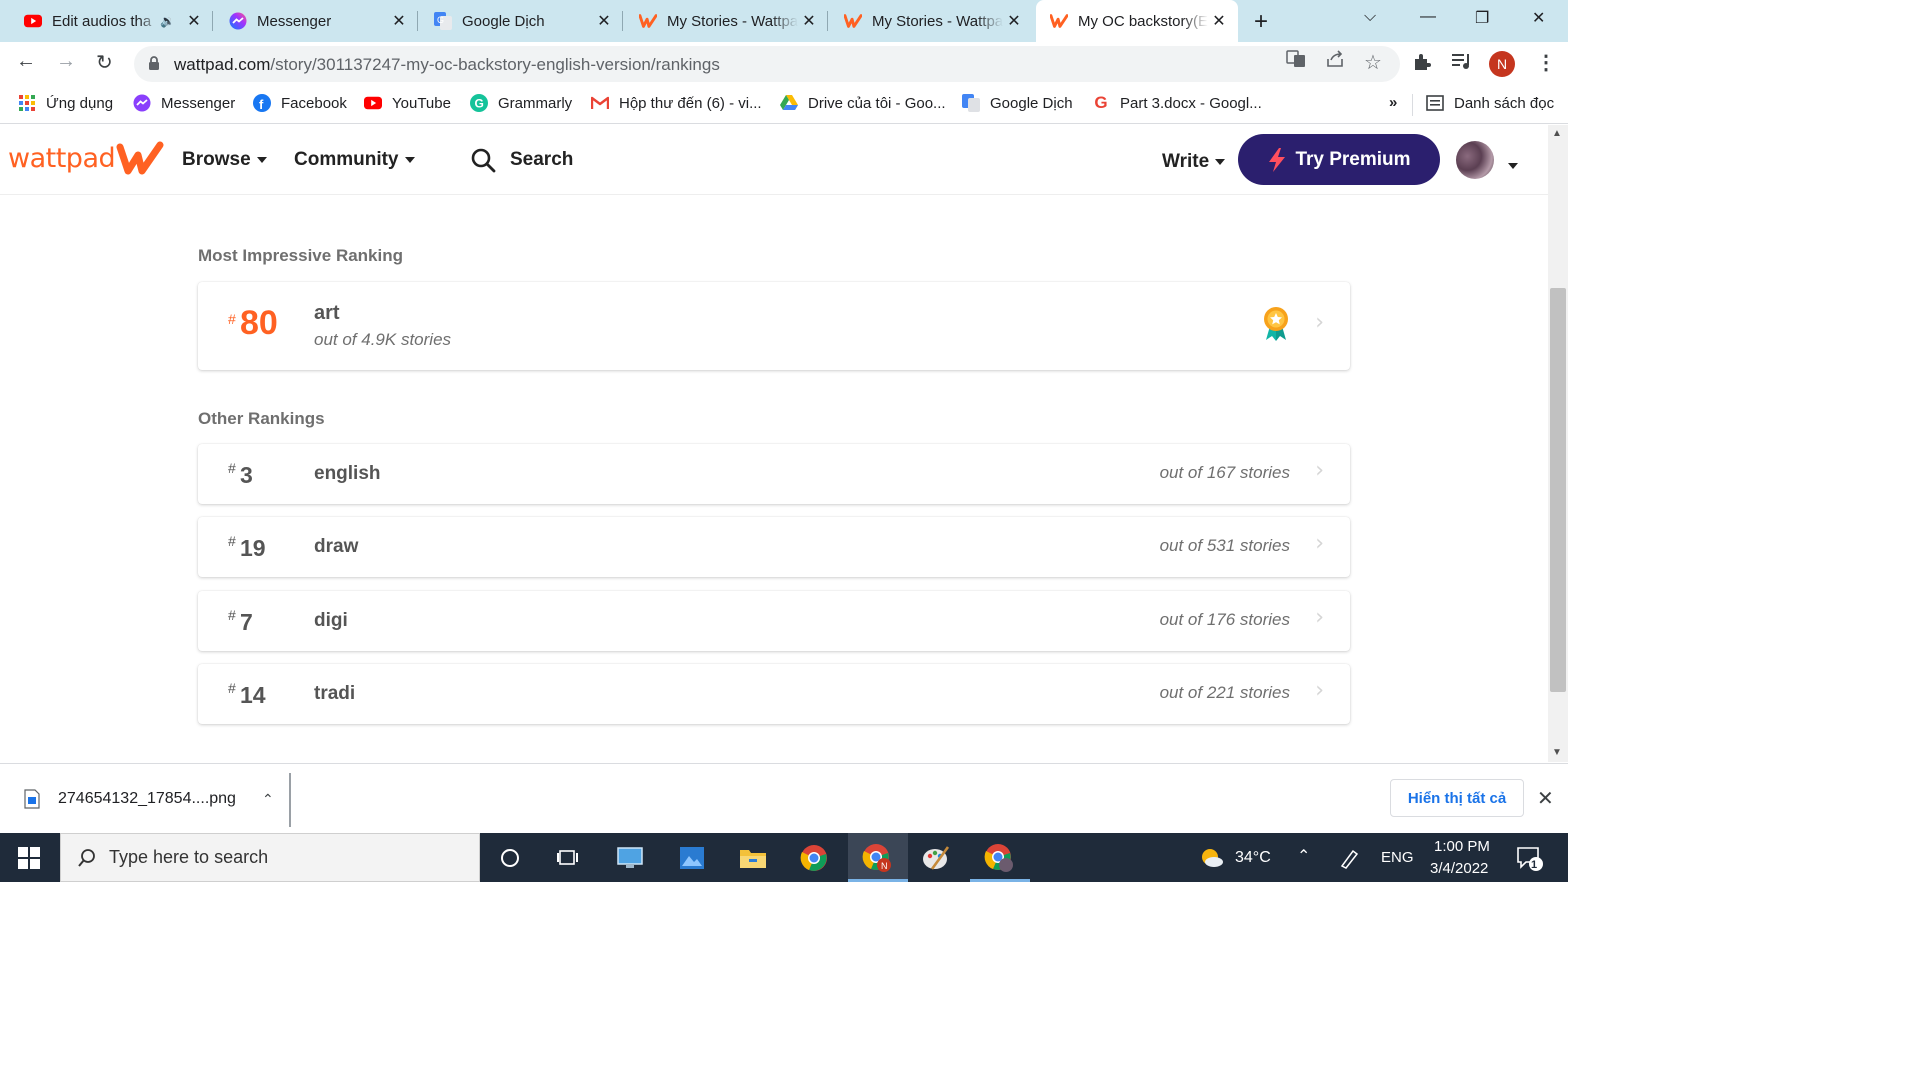 The height and width of the screenshot is (1080, 1920). I want to click on bookmark-label: Grammarly, so click(535, 103).